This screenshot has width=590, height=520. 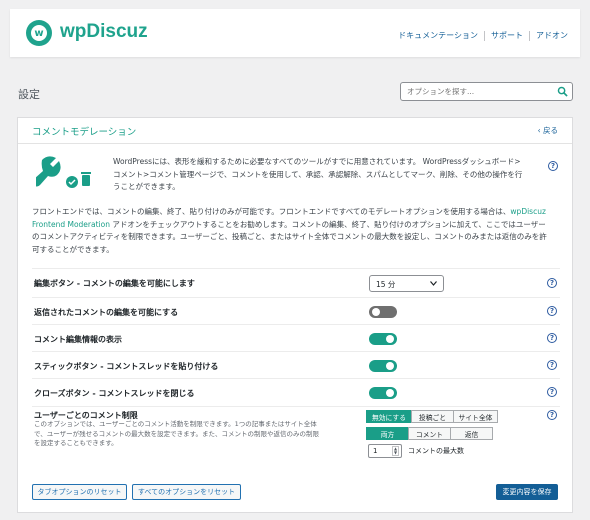 I want to click on header-nav: ドキュメンテーション サポート アドオン, so click(x=483, y=35).